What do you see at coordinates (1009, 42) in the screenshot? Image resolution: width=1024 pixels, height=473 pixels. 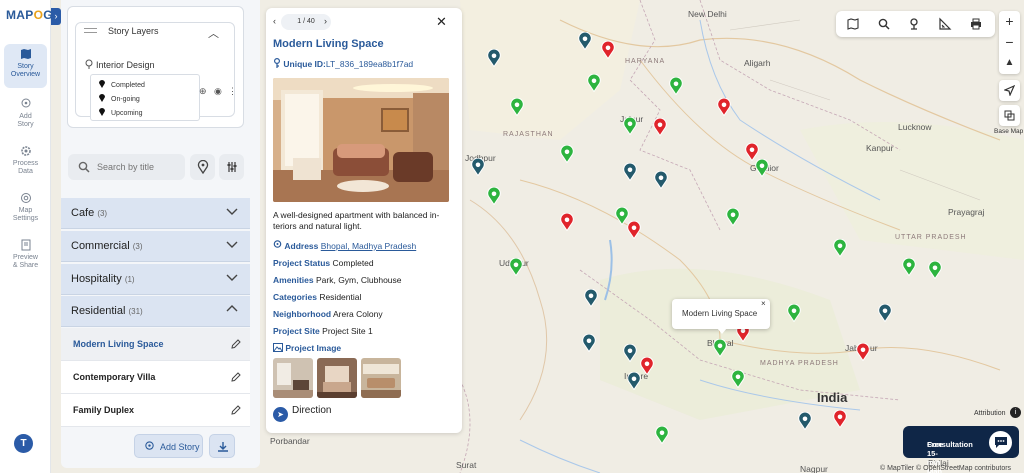 I see `zoom-out-button: −` at bounding box center [1009, 42].